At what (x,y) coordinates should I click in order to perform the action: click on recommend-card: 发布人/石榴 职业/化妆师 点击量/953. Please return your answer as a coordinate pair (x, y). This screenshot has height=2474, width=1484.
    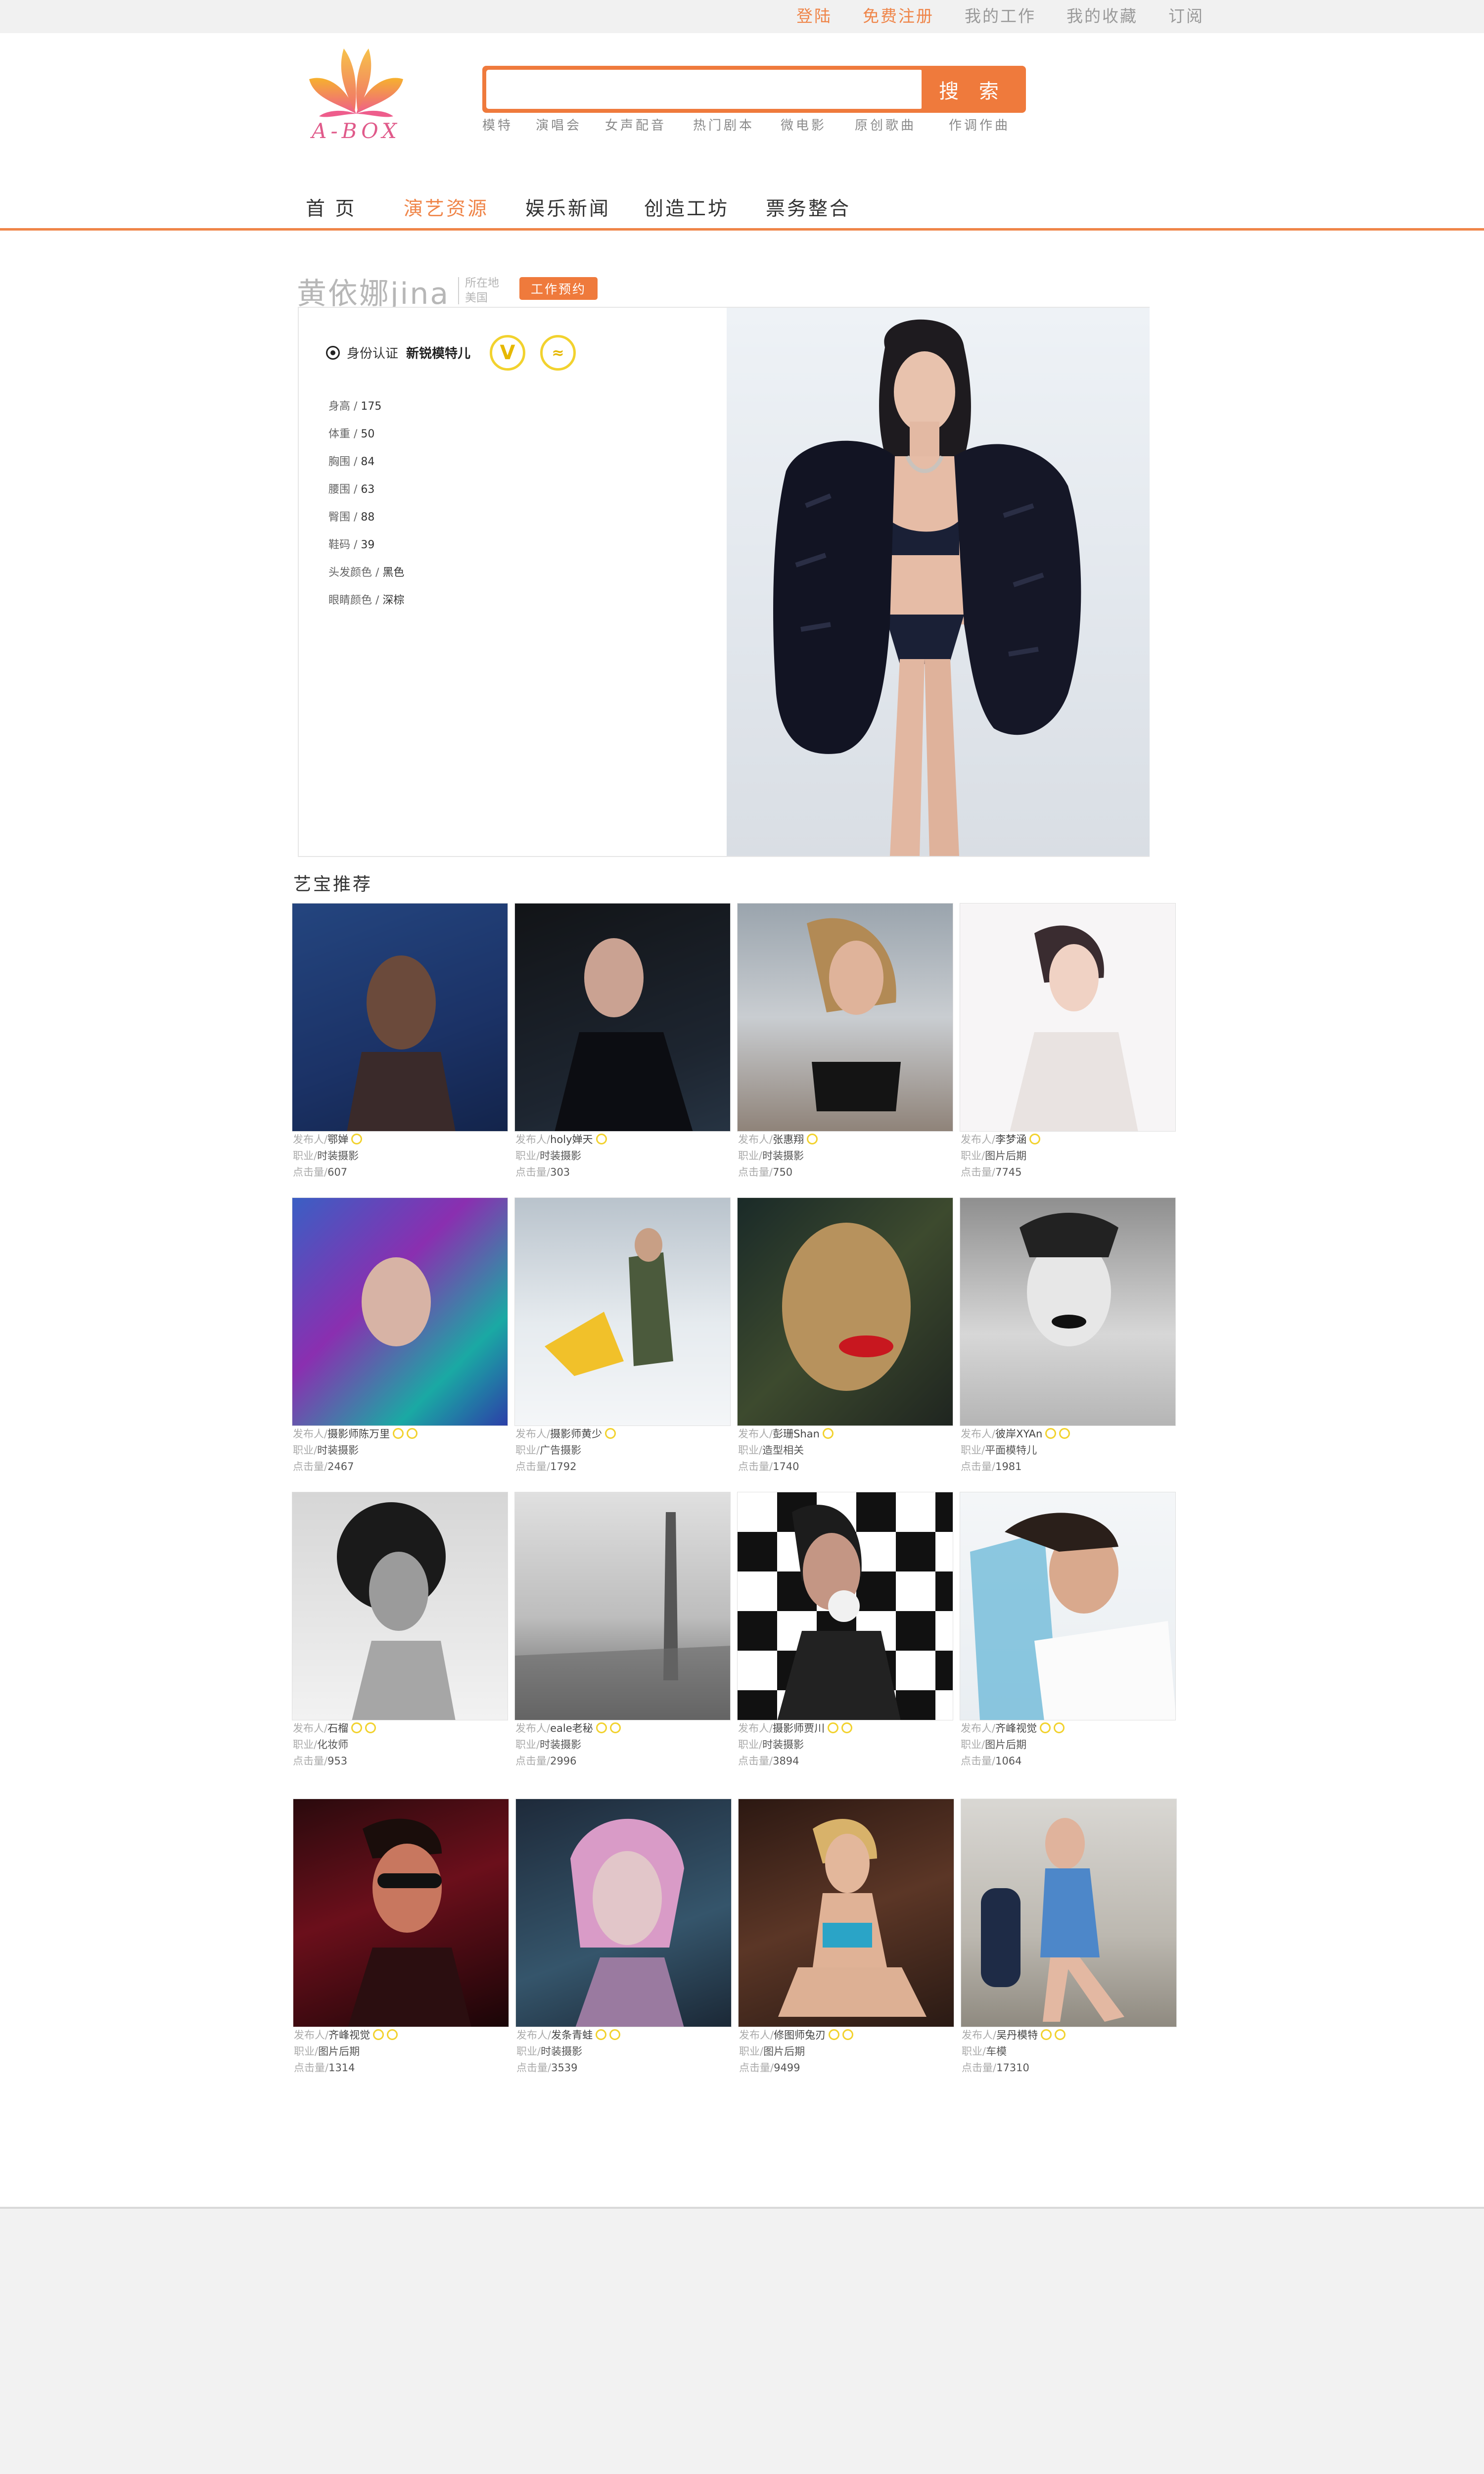
    Looking at the image, I should click on (400, 1631).